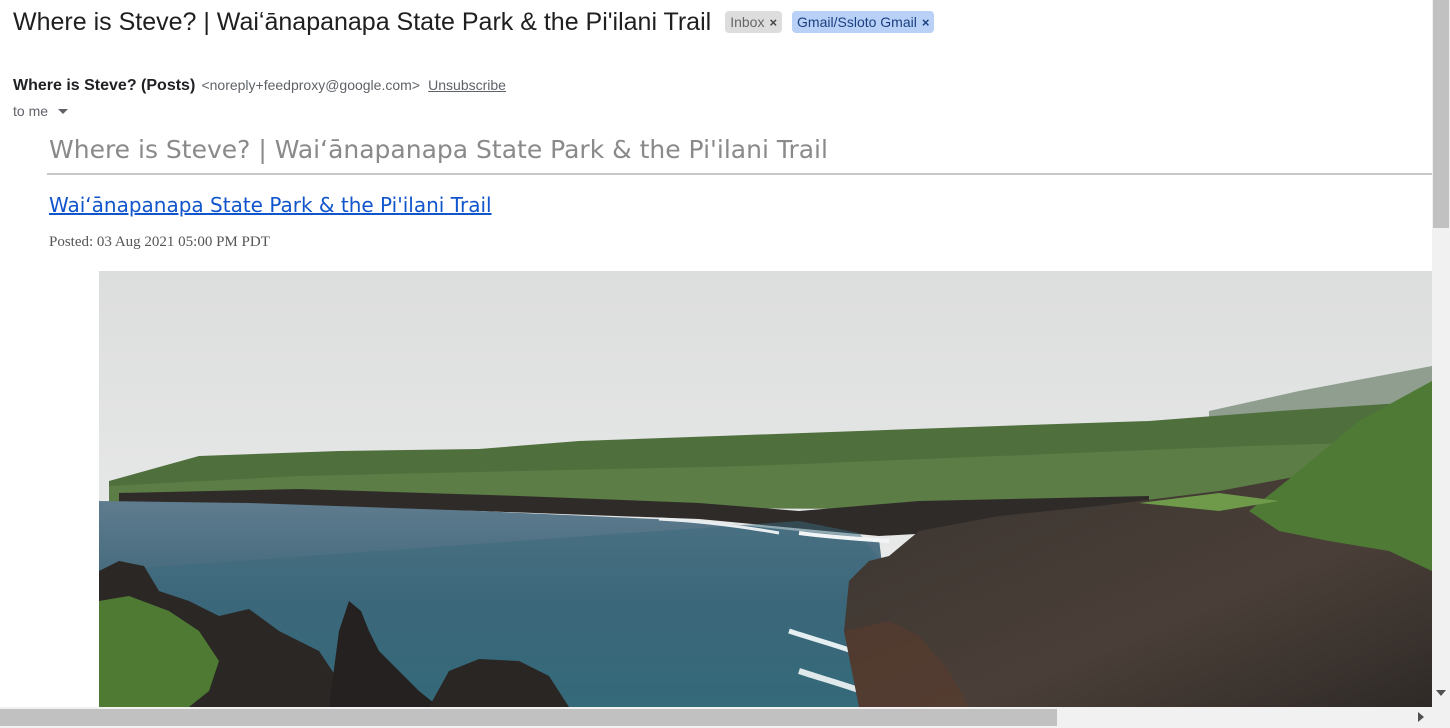  I want to click on vertical-scrollbar, so click(1441, 353).